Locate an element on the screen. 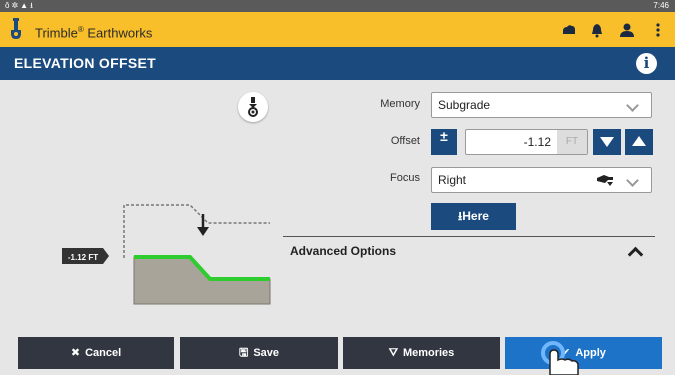 Image resolution: width=675 pixels, height=375 pixels. app-title: Trimble® Earthworks is located at coordinates (93, 31).